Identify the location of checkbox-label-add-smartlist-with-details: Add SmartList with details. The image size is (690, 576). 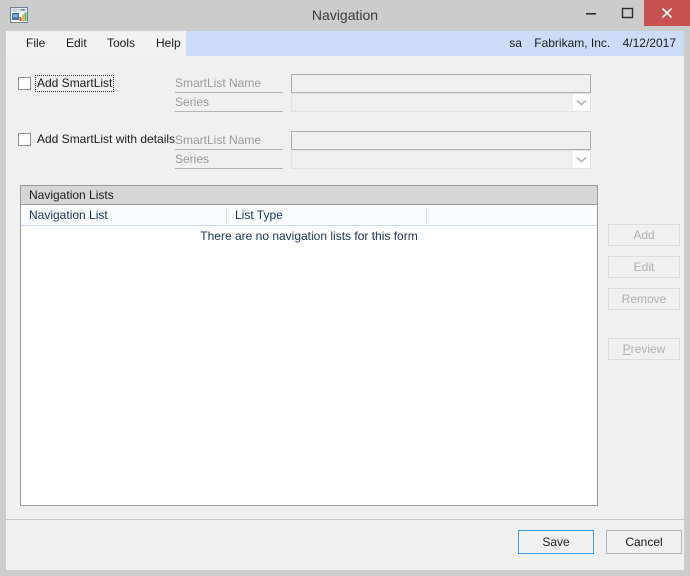
(106, 139).